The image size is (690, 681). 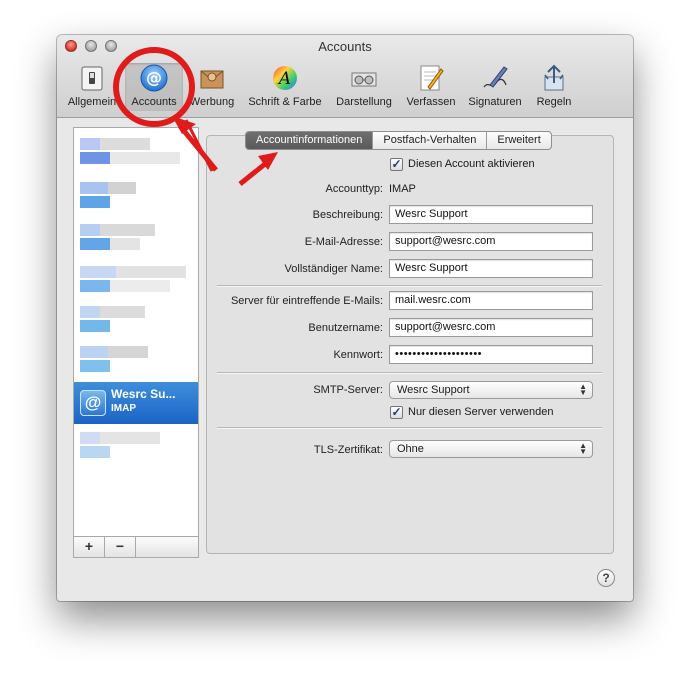 I want to click on tls-label: TLS-Zertifikat:, so click(x=348, y=450).